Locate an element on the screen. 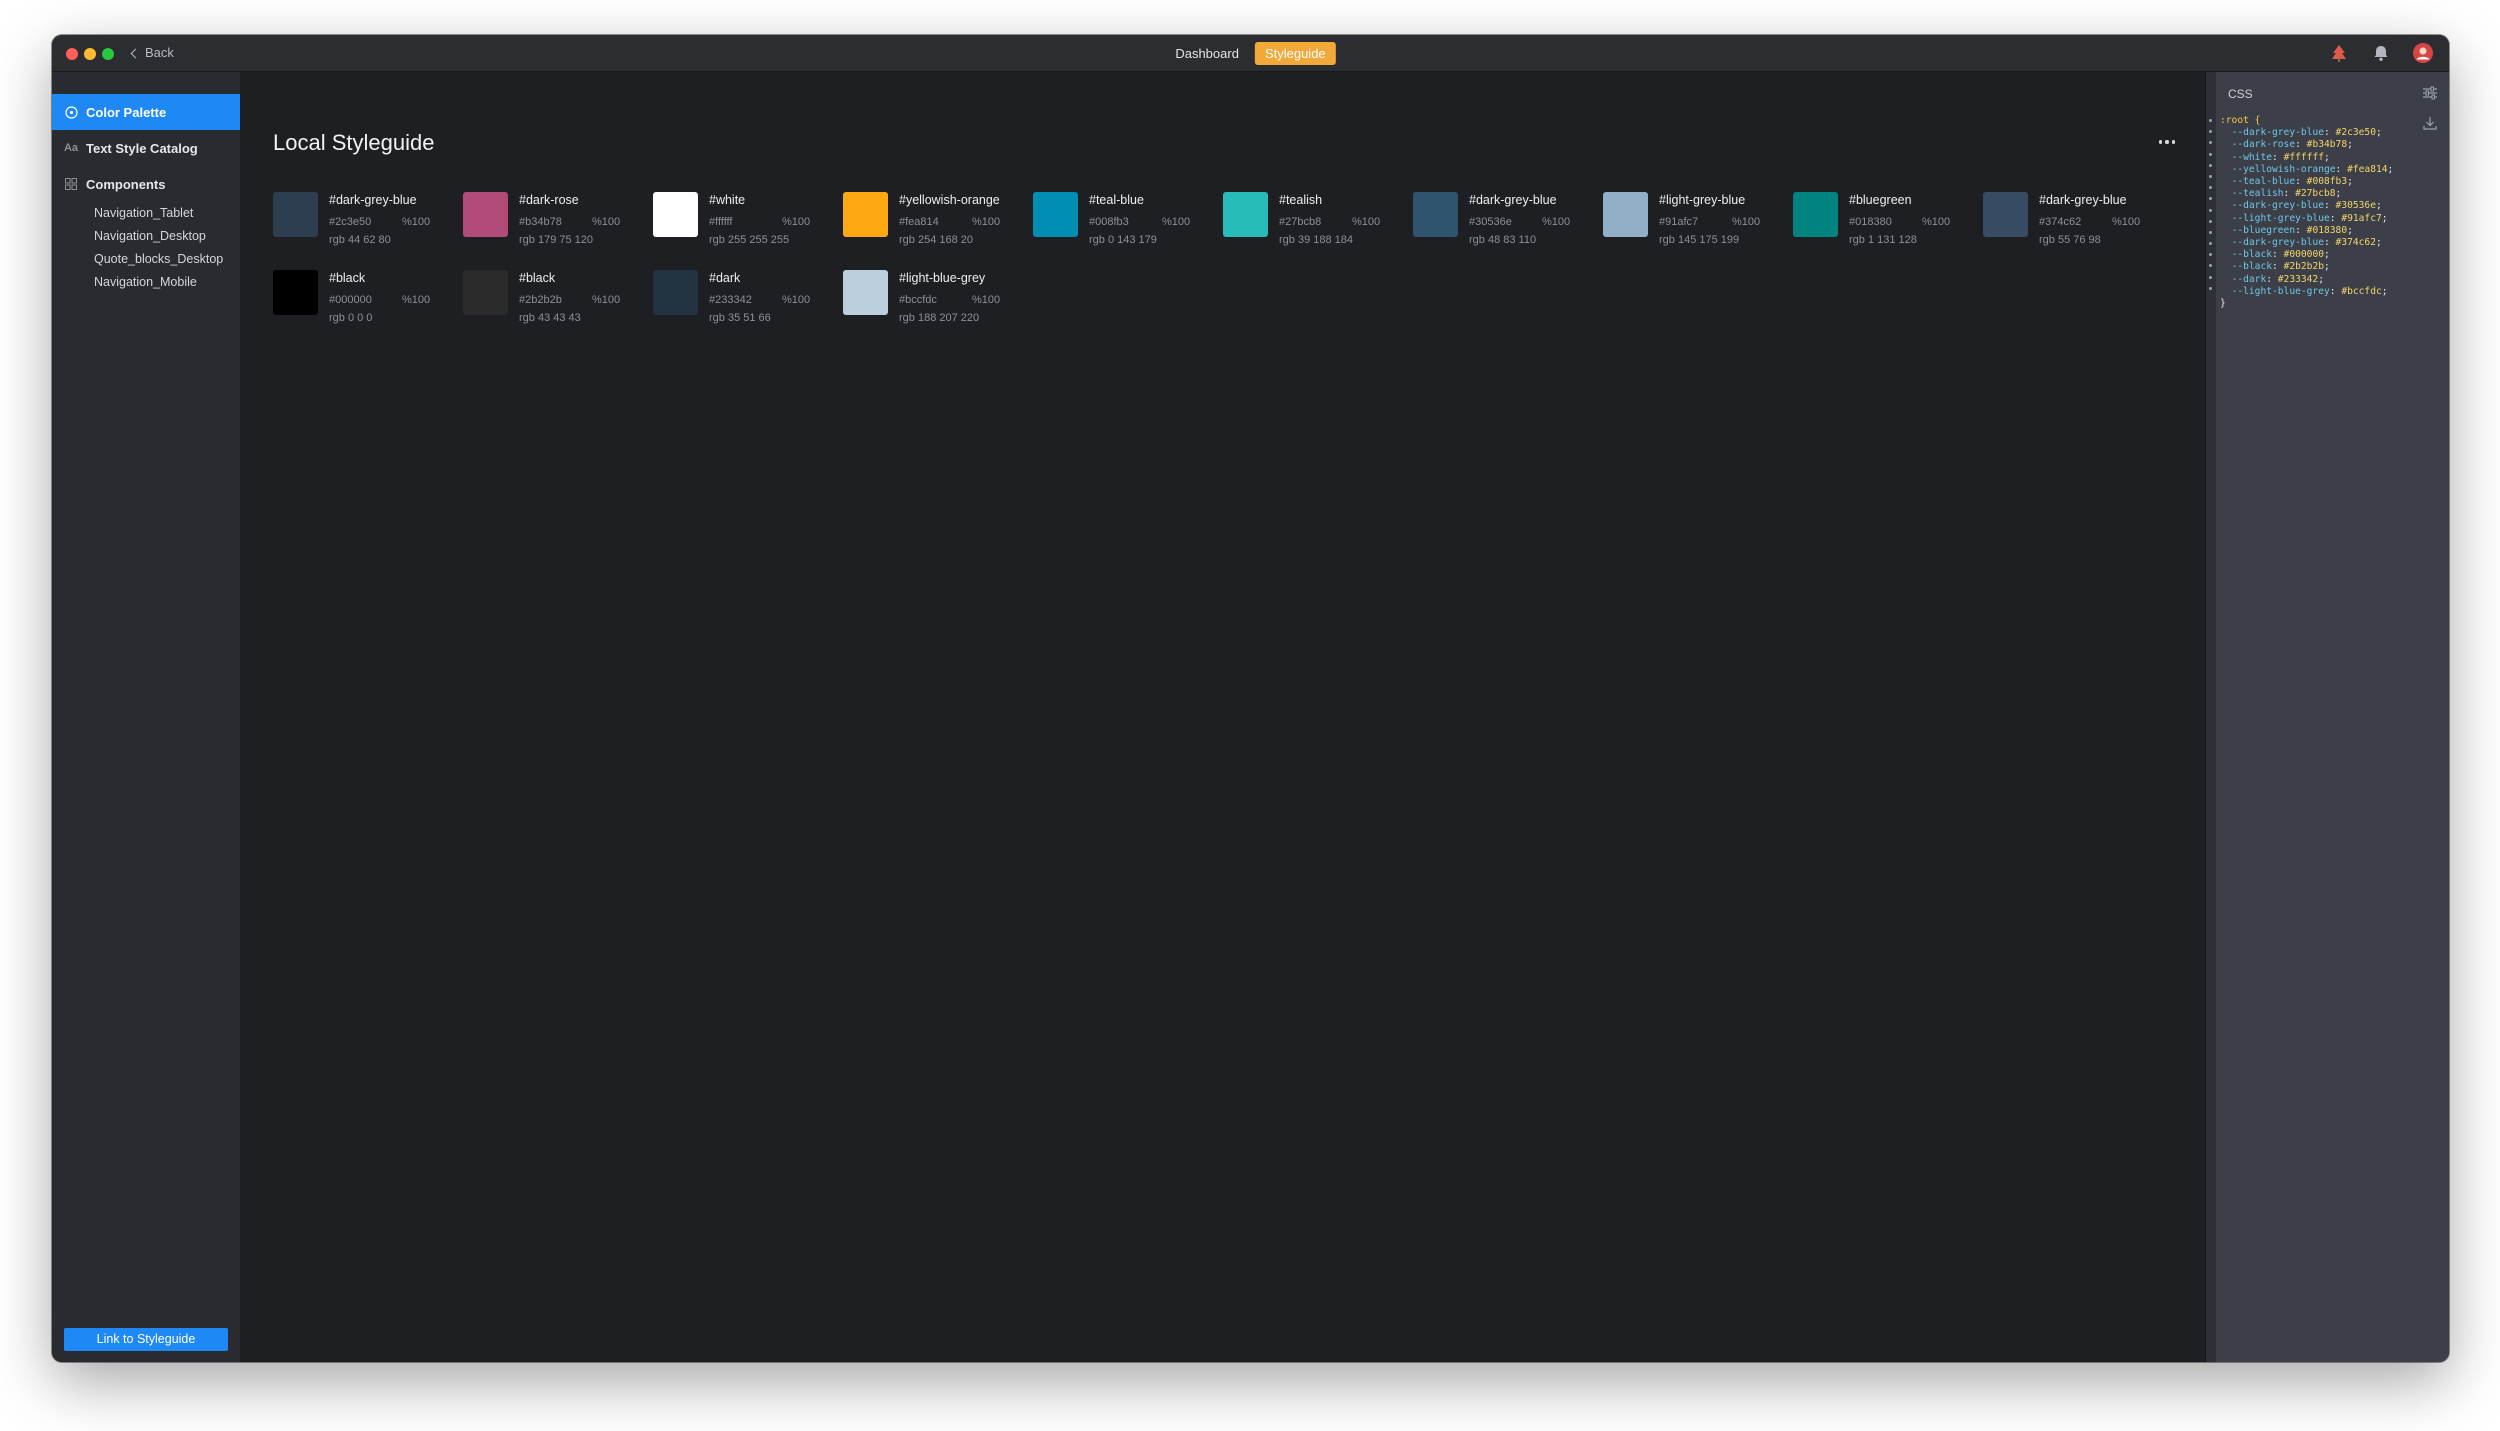 This screenshot has width=2500, height=1431. color-rgb: rgb 35 51 66 is located at coordinates (740, 318).